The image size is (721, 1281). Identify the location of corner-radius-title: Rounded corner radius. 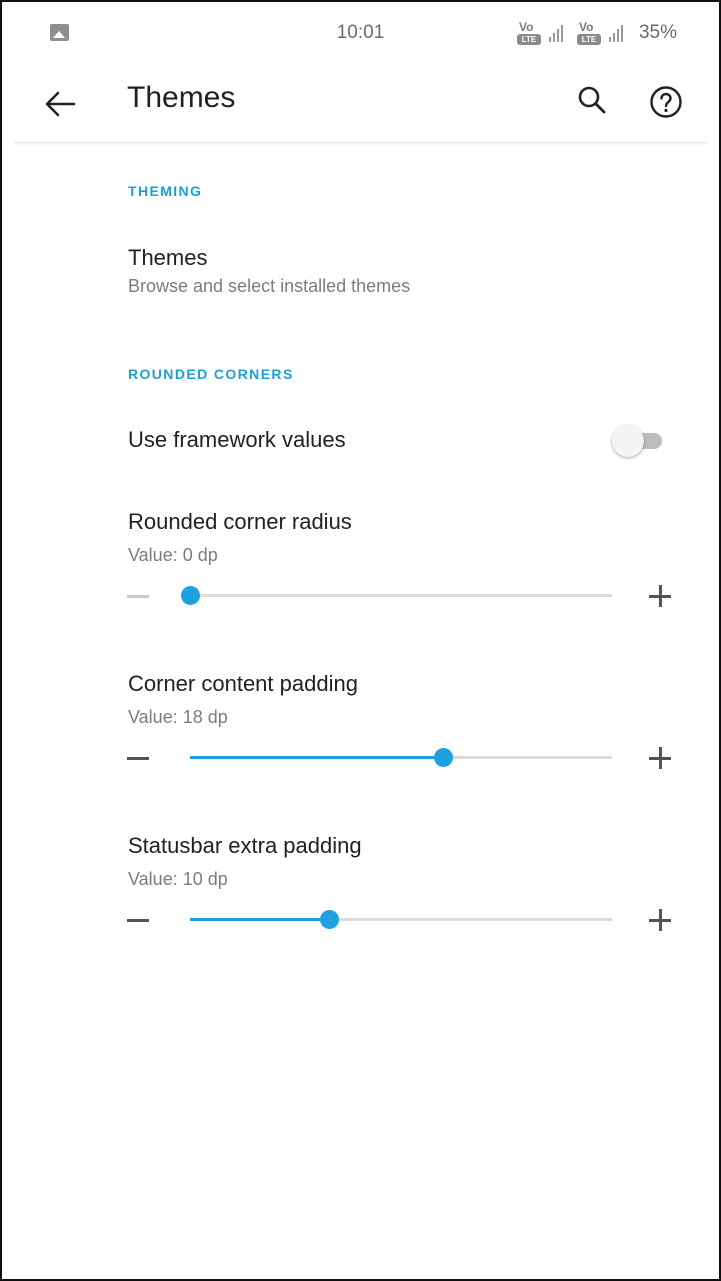
(240, 521).